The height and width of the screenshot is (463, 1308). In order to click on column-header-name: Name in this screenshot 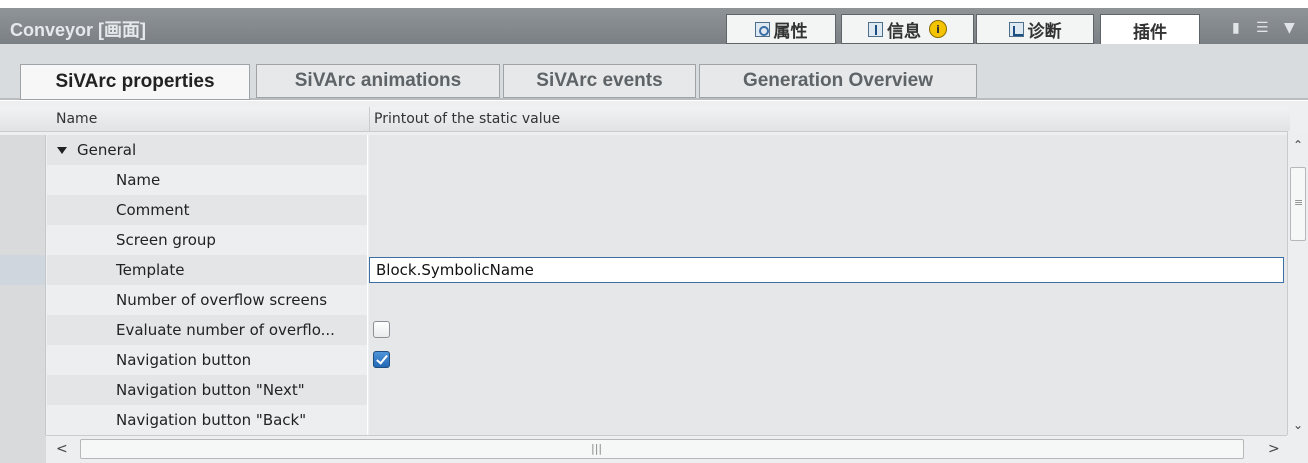, I will do `click(76, 119)`.